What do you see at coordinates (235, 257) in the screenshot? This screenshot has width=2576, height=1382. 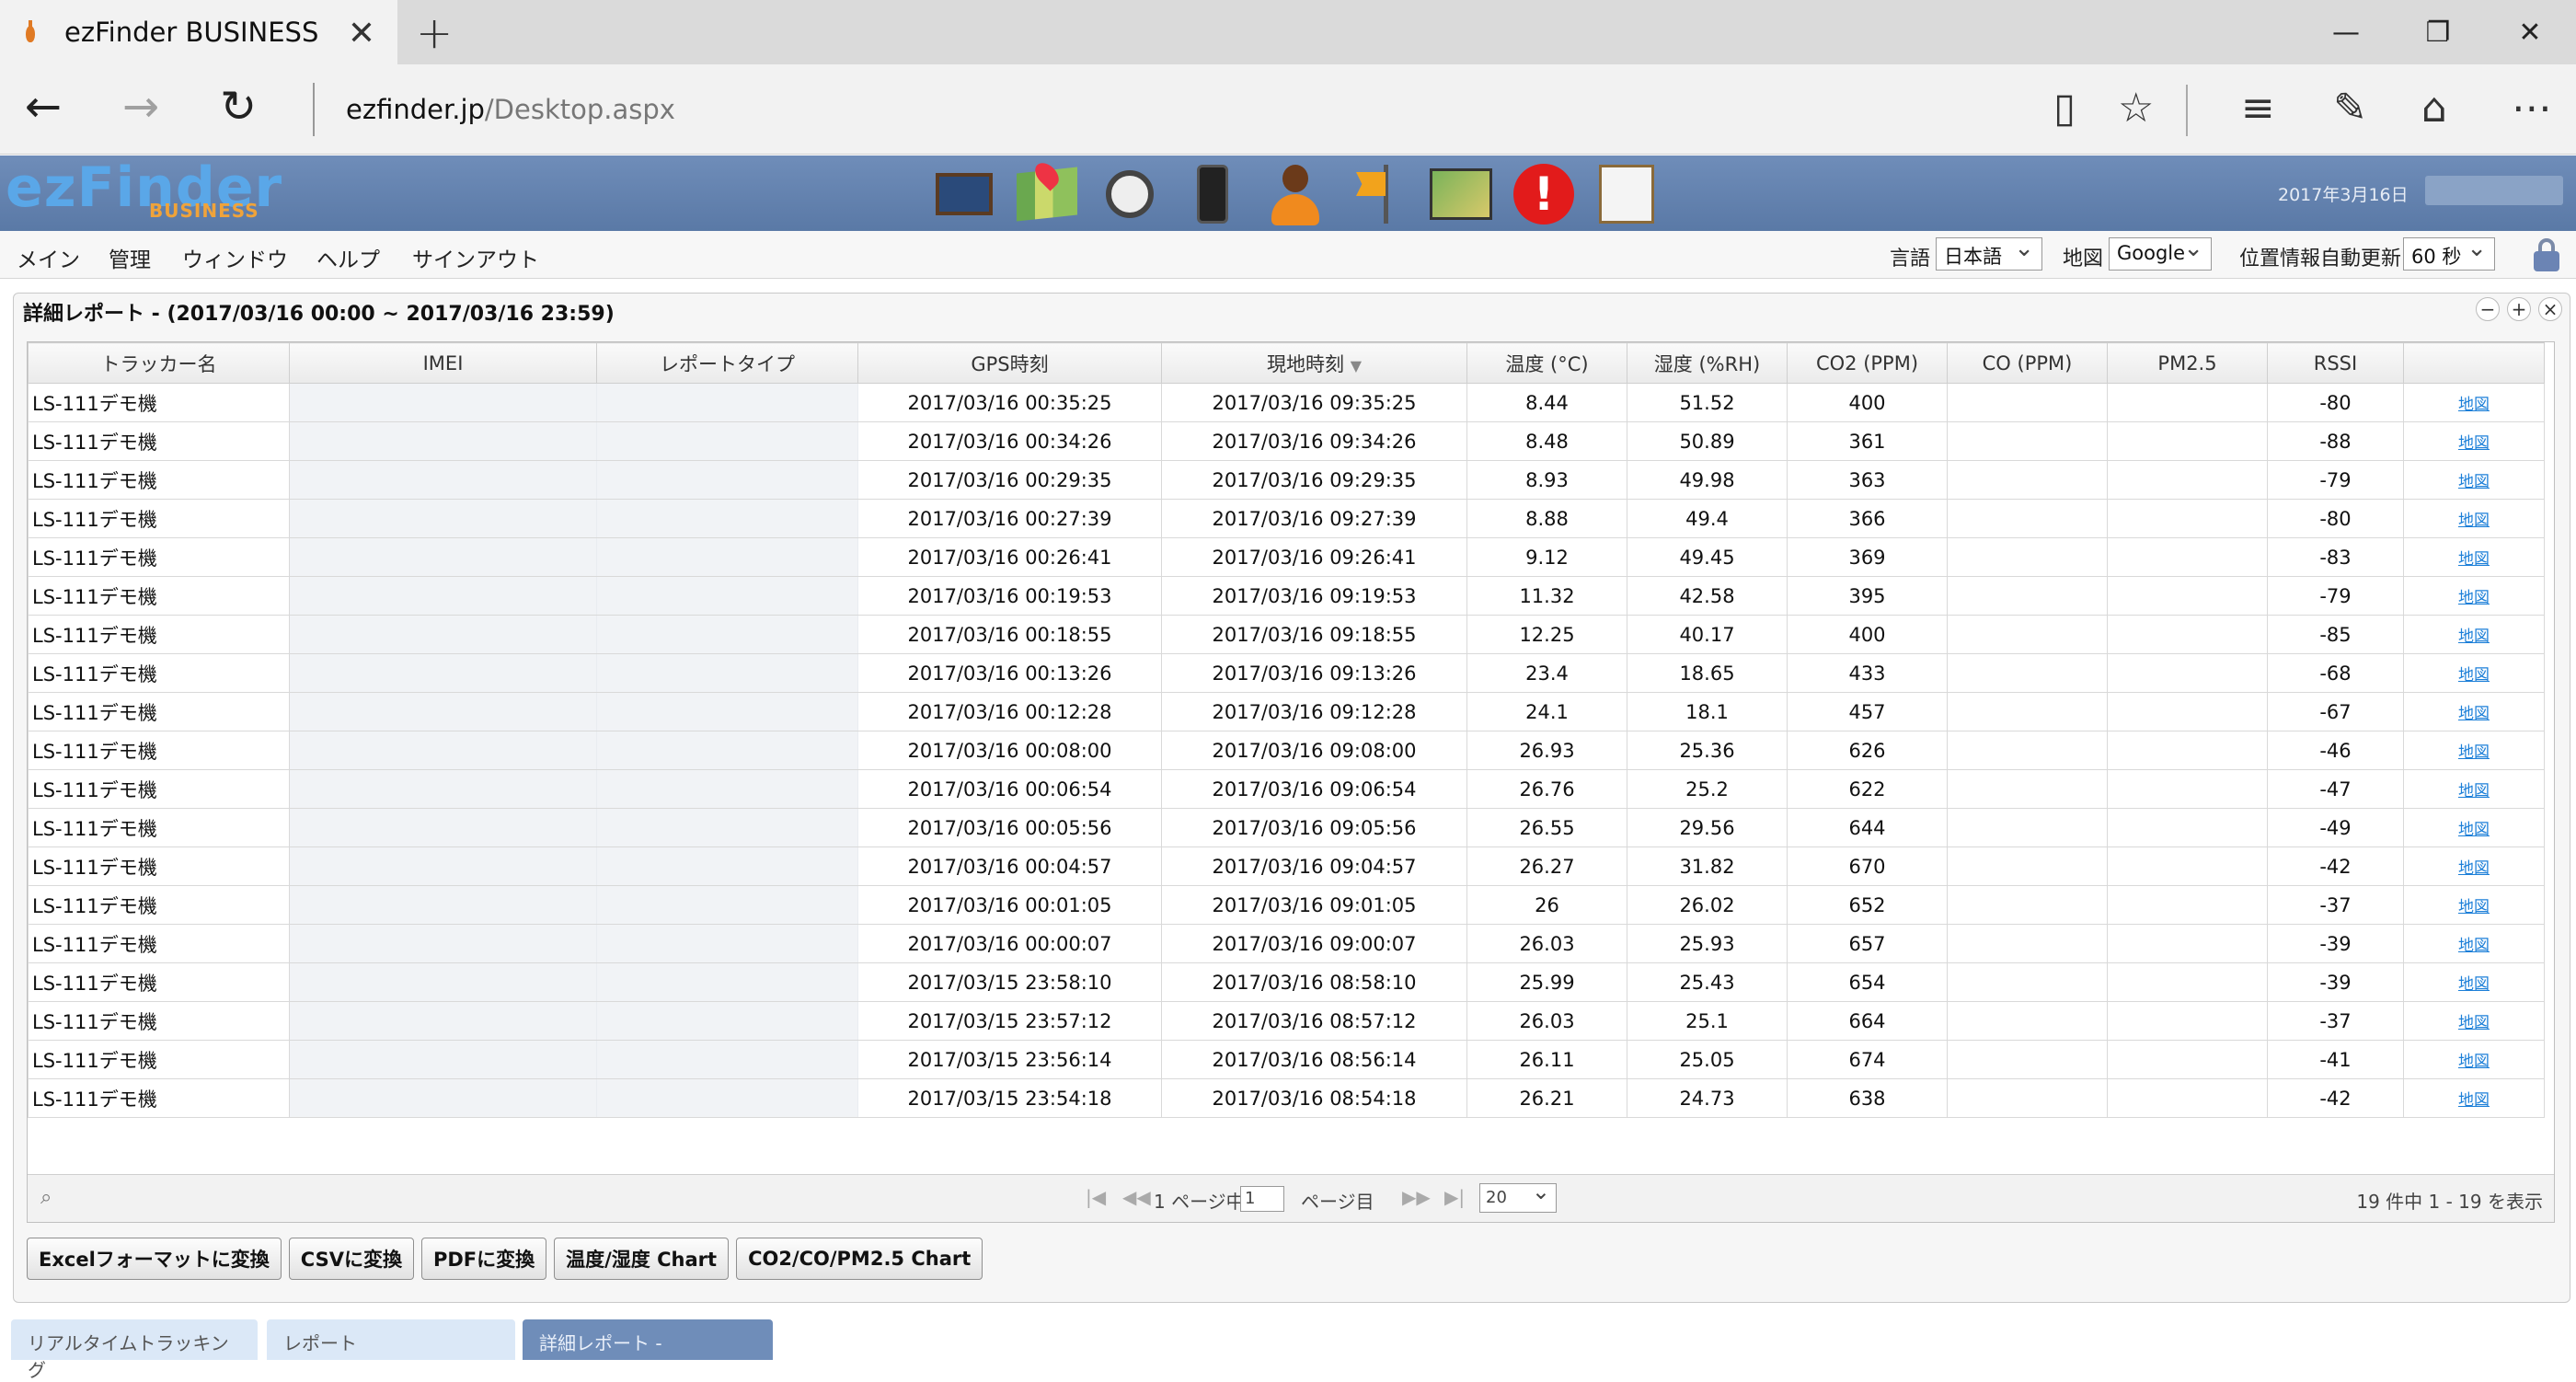 I see `menu-window: ウィンドウ` at bounding box center [235, 257].